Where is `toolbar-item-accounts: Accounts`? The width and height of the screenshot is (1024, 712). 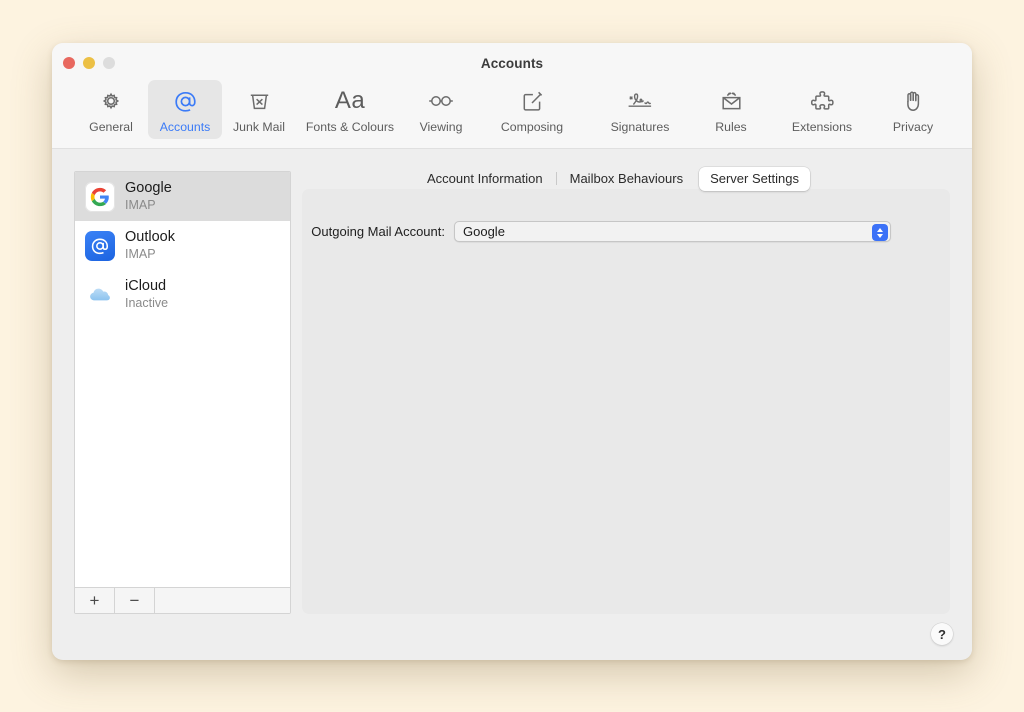 toolbar-item-accounts: Accounts is located at coordinates (185, 109).